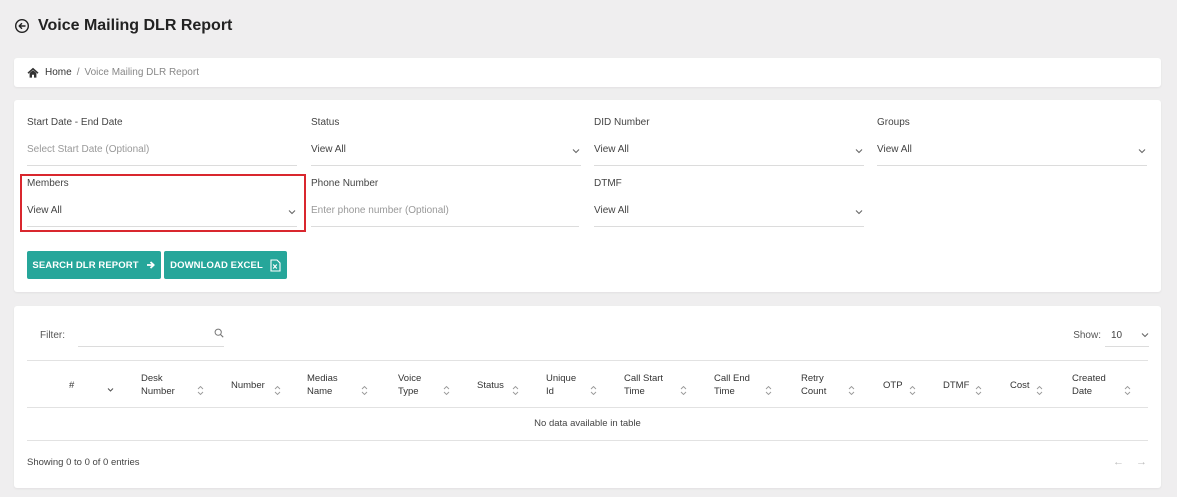 This screenshot has height=497, width=1177. I want to click on breadcrumb: Home / Voice Mailing DLR Report, so click(587, 72).